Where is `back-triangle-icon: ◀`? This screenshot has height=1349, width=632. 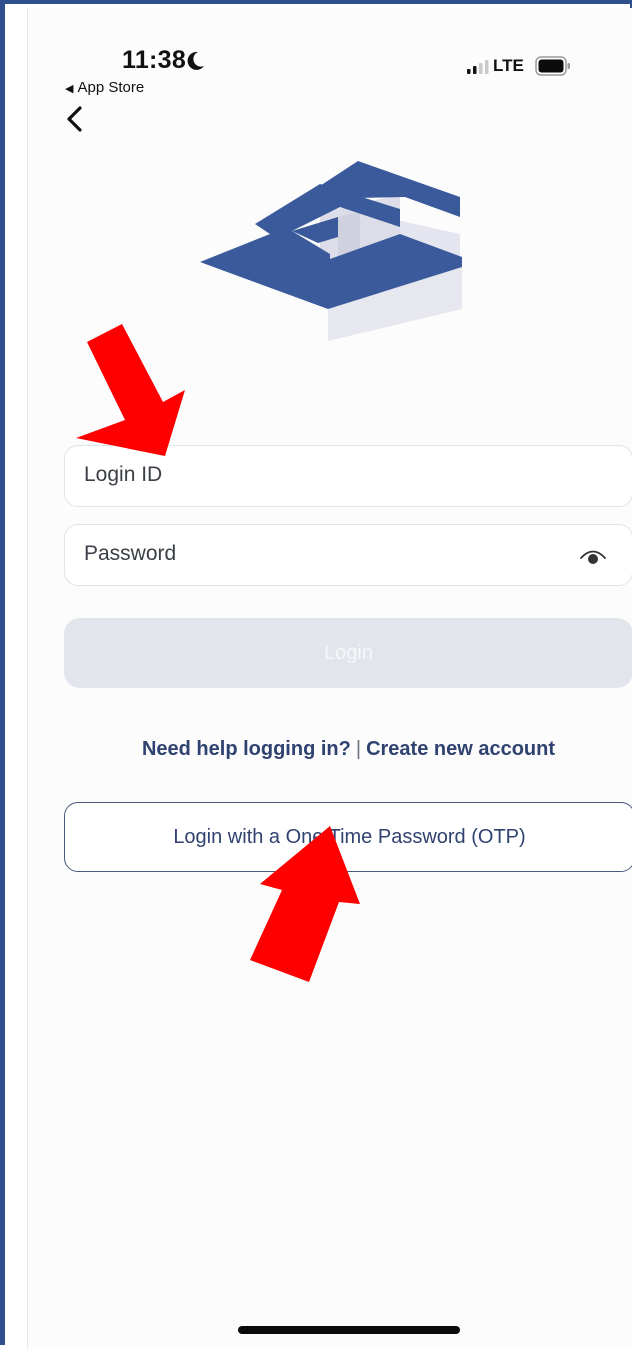
back-triangle-icon: ◀ is located at coordinates (69, 89).